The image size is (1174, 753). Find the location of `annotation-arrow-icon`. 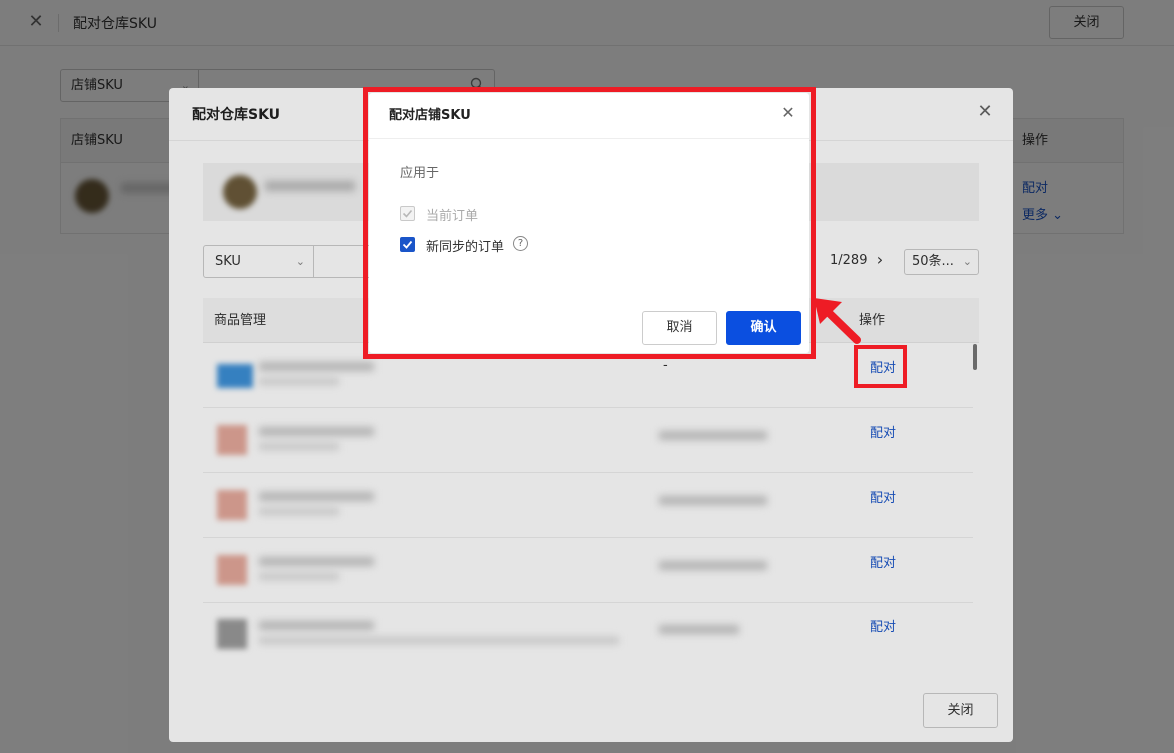

annotation-arrow-icon is located at coordinates (837, 321).